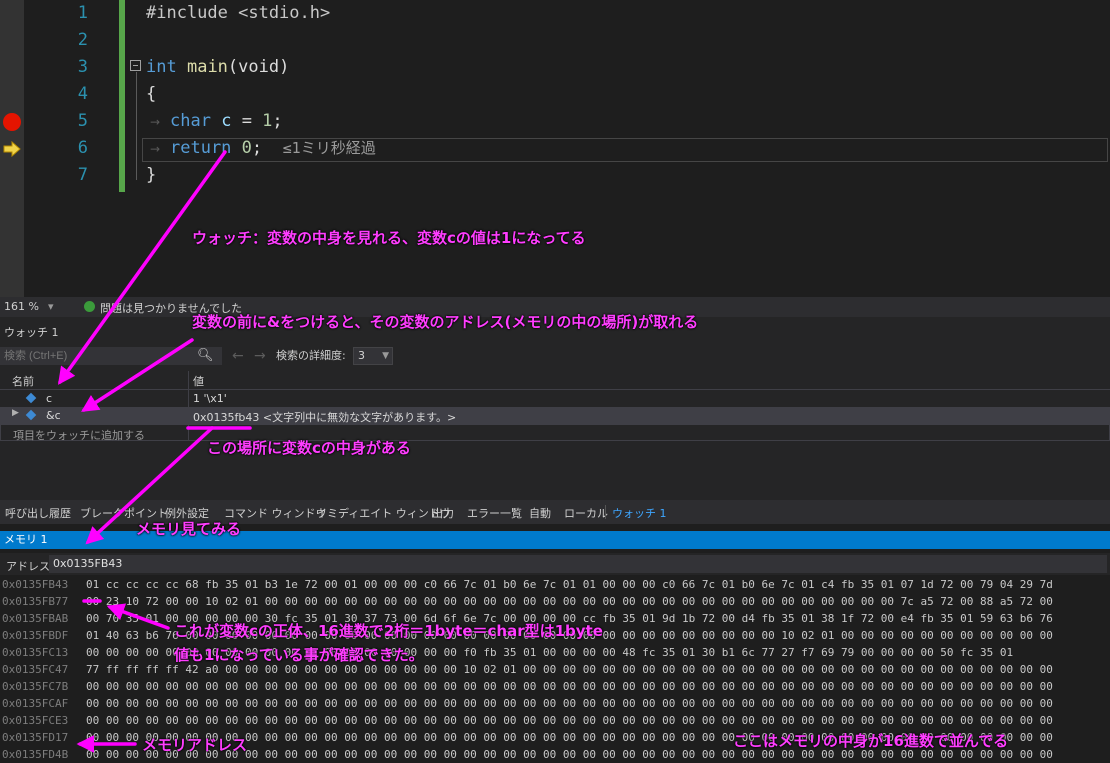  Describe the element at coordinates (373, 356) in the screenshot. I see `search-depth-select: 3 ▼` at that location.